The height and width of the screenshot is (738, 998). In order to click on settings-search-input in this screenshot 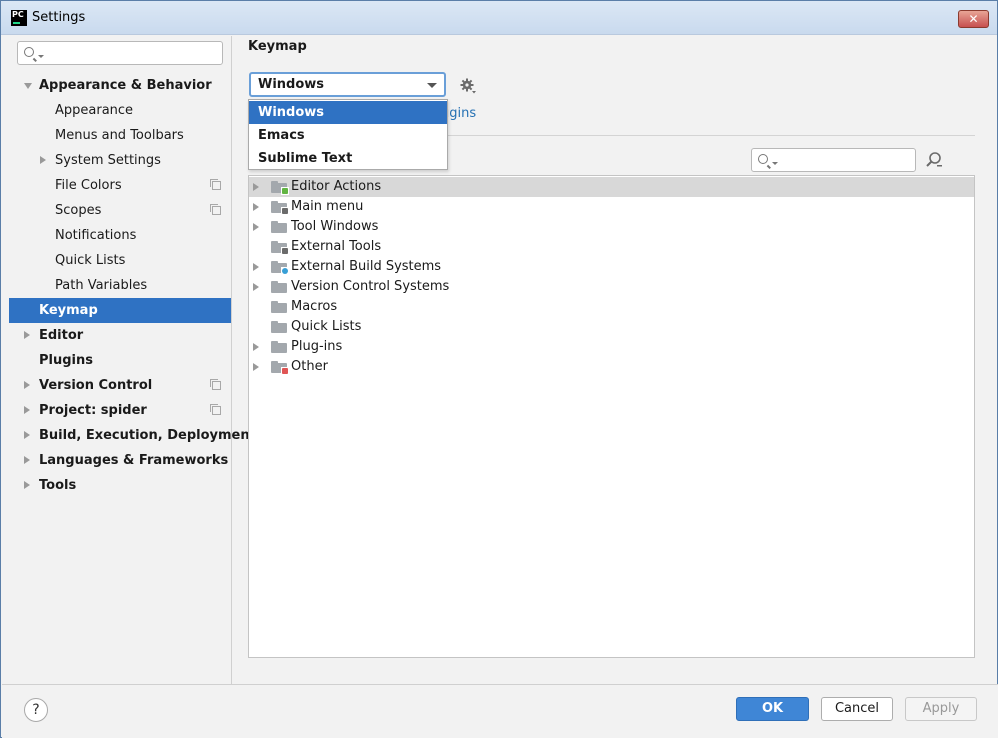, I will do `click(120, 53)`.